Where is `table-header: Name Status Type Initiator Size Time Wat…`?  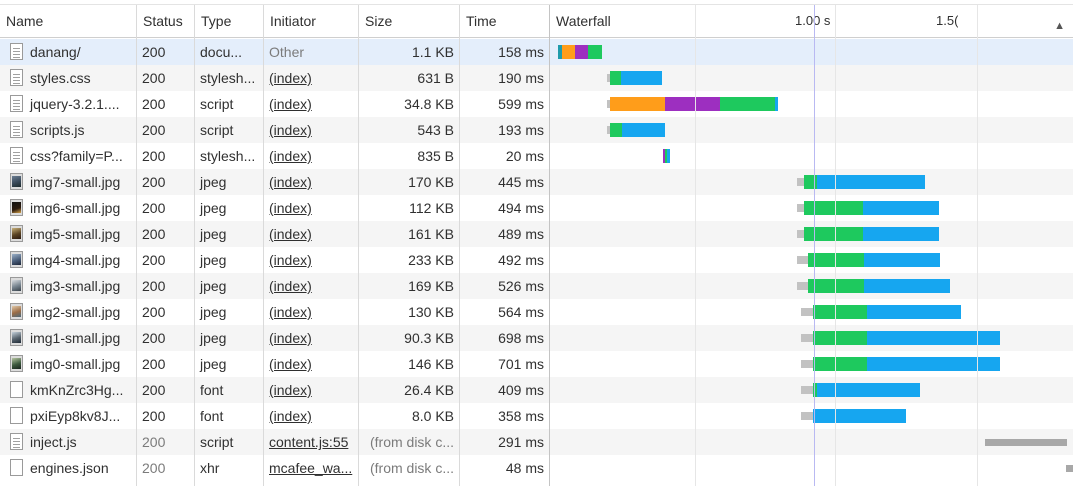
table-header: Name Status Type Initiator Size Time Wat… is located at coordinates (536, 21).